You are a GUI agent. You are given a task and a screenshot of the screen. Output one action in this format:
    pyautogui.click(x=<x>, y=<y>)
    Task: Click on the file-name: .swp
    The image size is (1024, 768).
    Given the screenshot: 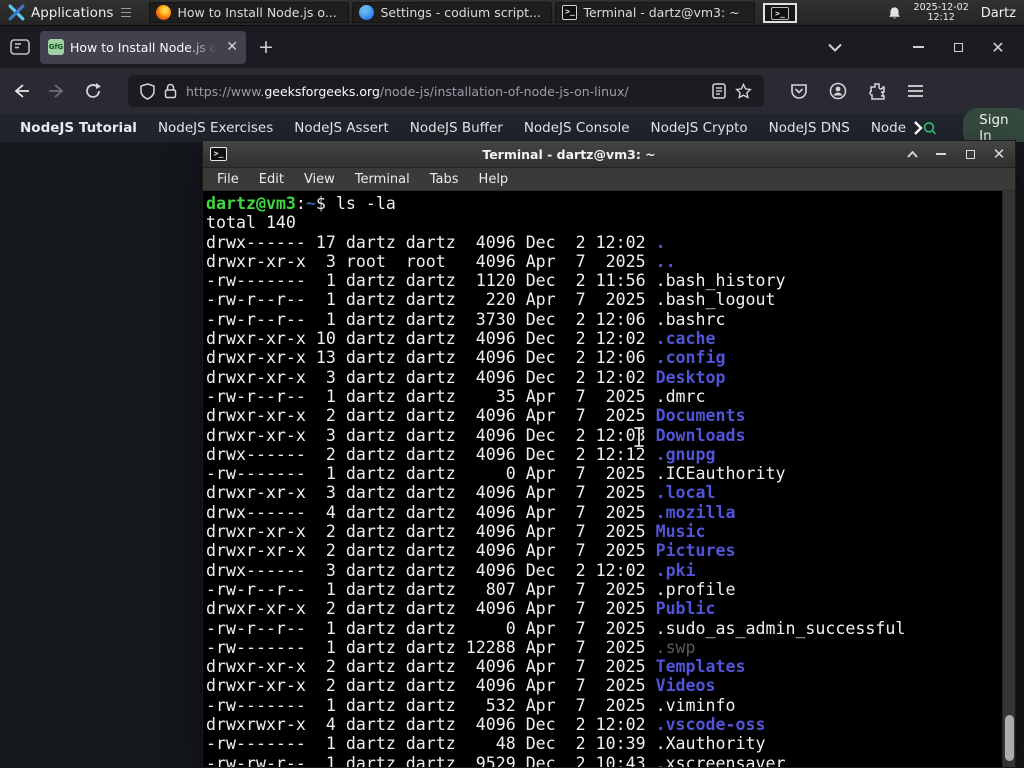 What is the action you would take?
    pyautogui.click(x=675, y=647)
    